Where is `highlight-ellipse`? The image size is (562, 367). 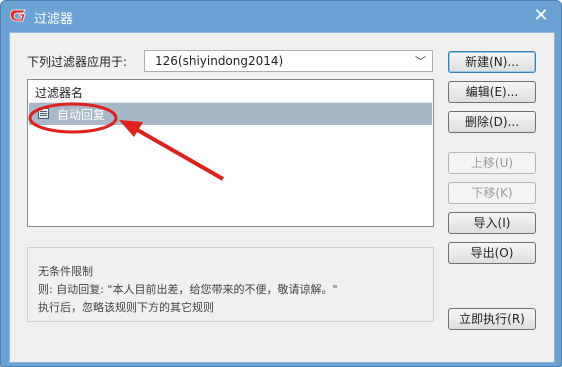 highlight-ellipse is located at coordinates (73, 118).